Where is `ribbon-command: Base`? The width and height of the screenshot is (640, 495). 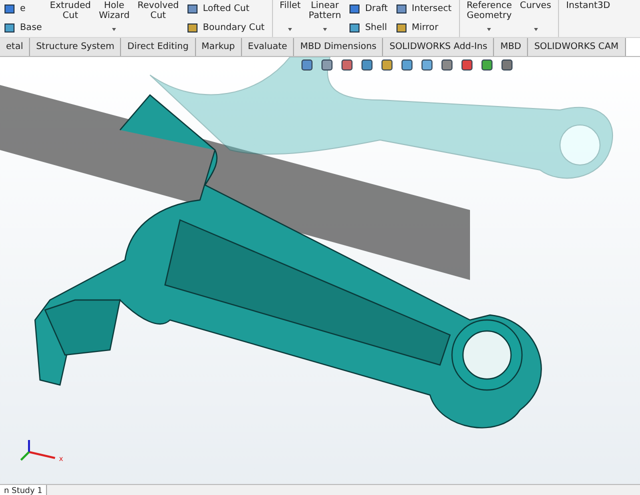
ribbon-command: Base is located at coordinates (31, 27).